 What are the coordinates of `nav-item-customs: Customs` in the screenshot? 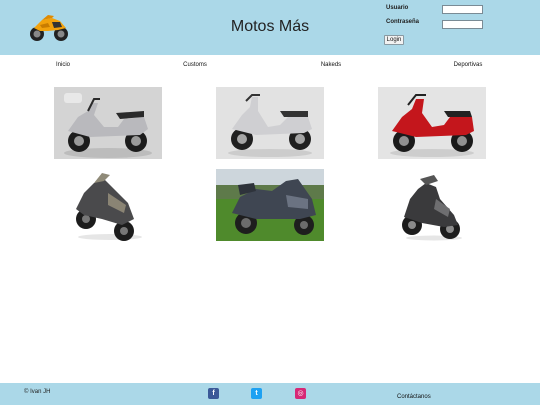 It's located at (195, 65).